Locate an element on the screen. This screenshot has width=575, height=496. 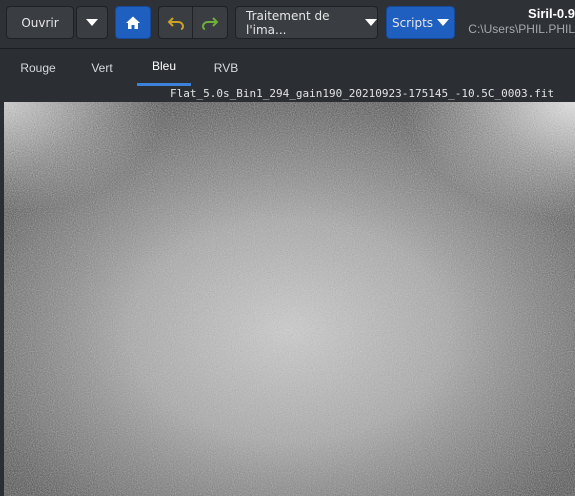
window-title-area: Siril-0.9 C:\Users\PHIL.PHIL is located at coordinates (521, 21).